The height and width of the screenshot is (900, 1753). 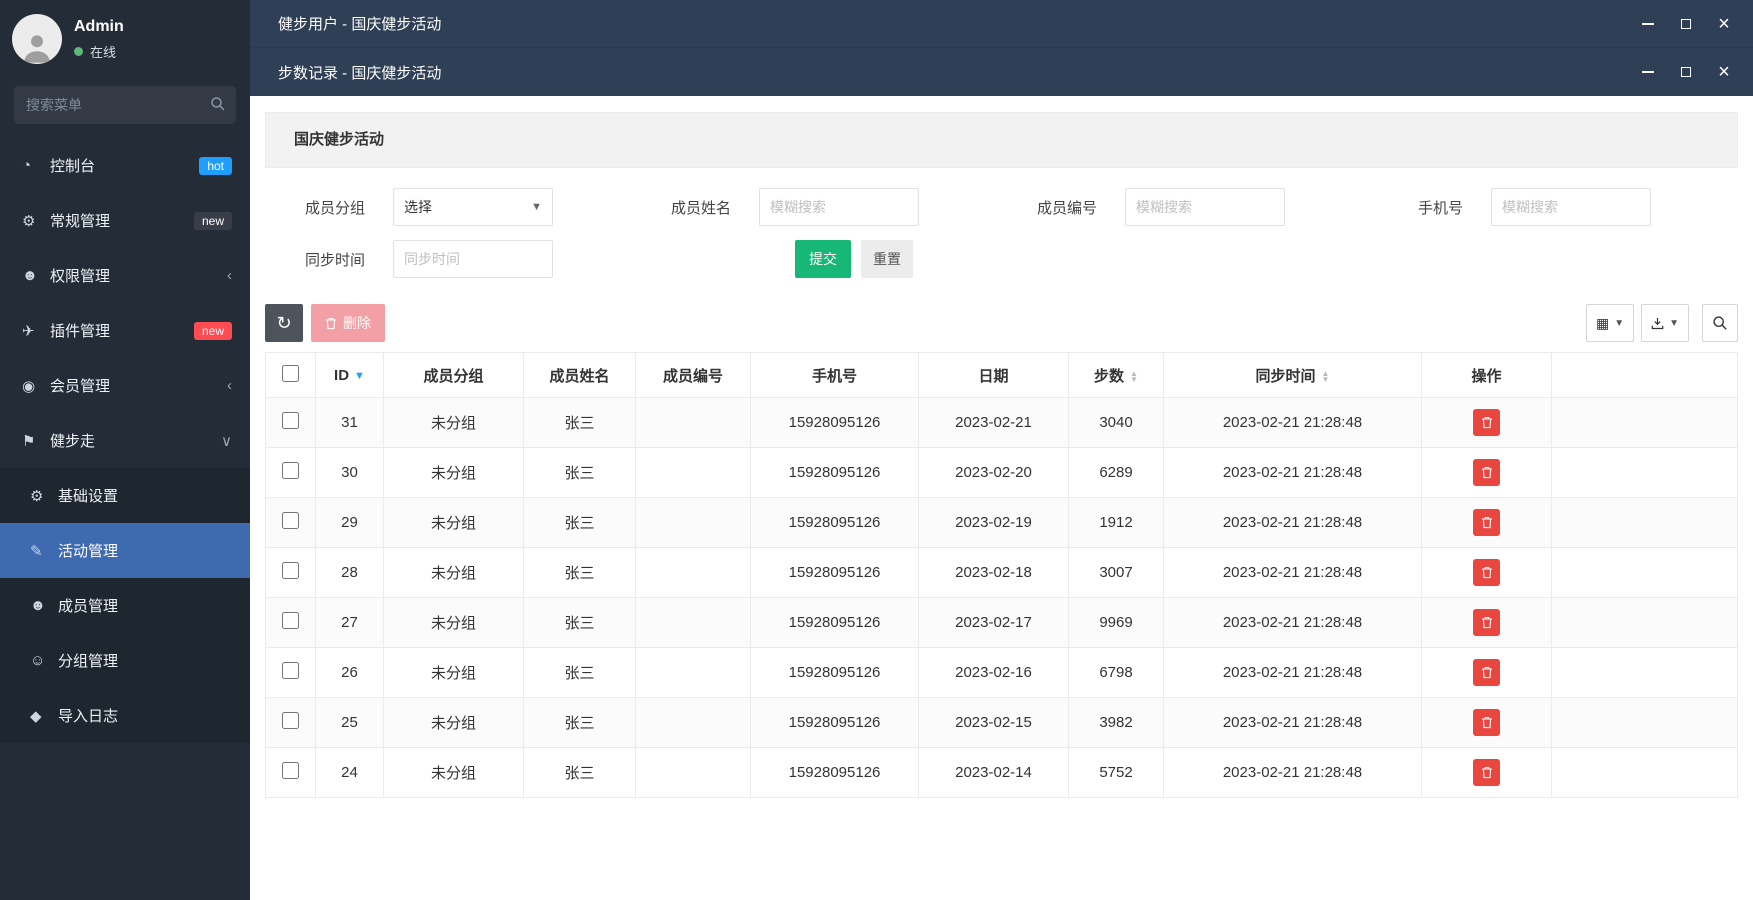 What do you see at coordinates (839, 207) in the screenshot?
I see `member-name-input` at bounding box center [839, 207].